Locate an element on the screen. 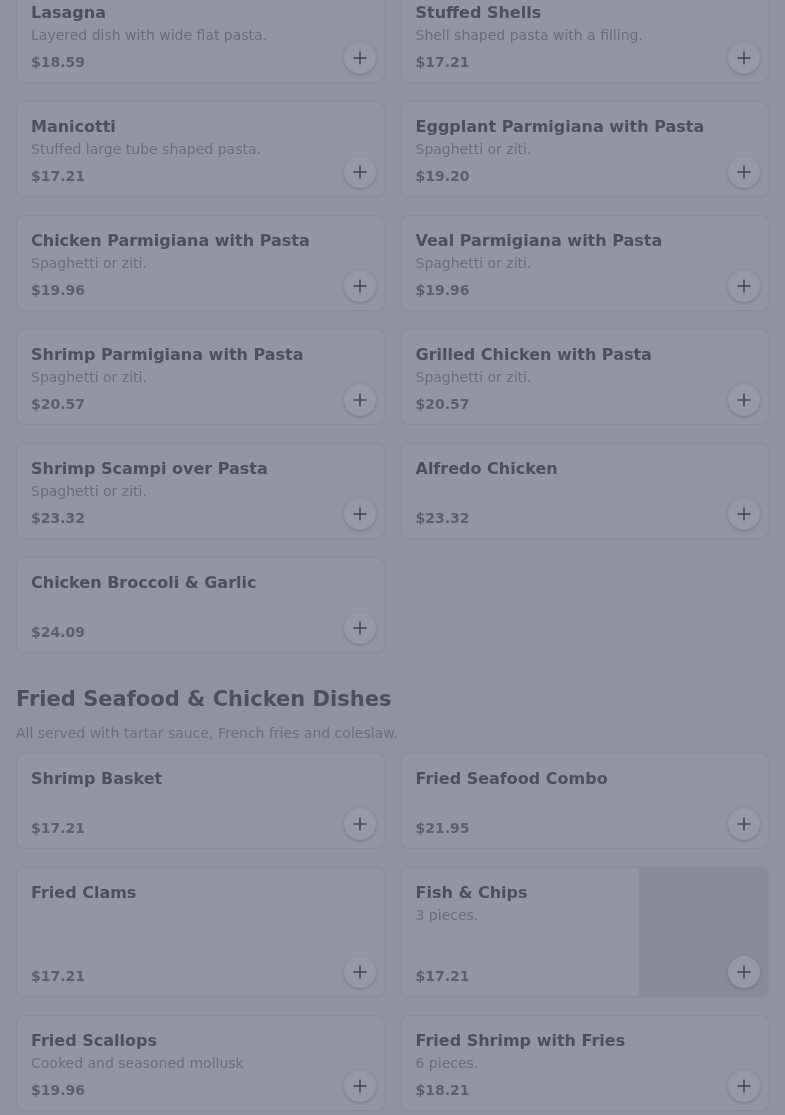 The image size is (785, 1115). item-name: Lasagna is located at coordinates (69, 13).